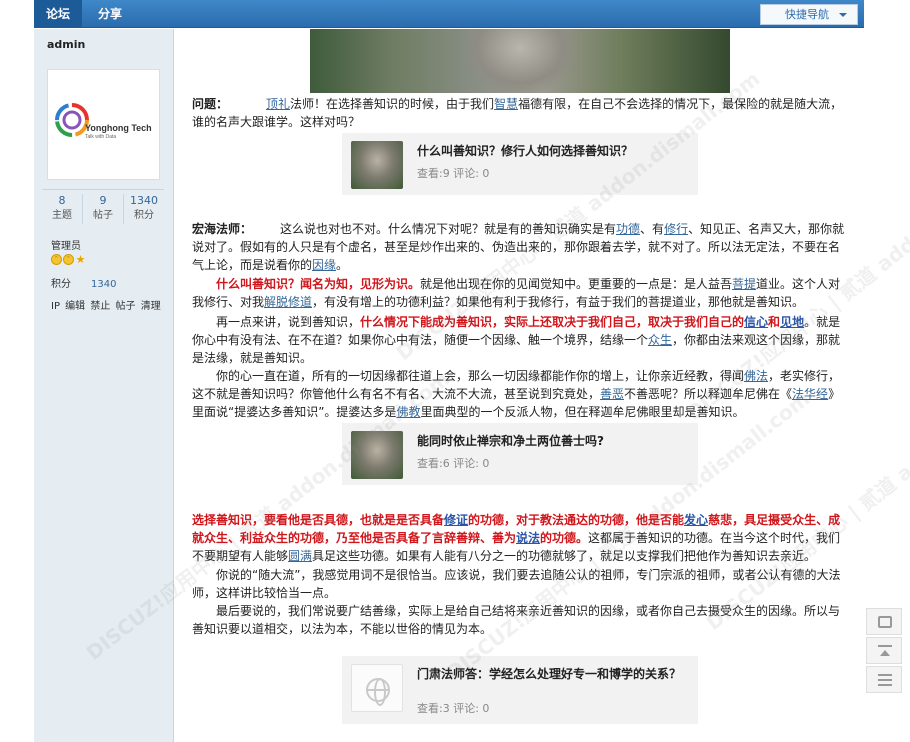 This screenshot has width=910, height=742. What do you see at coordinates (553, 674) in the screenshot?
I see `card-title: 门肃法师答：学经怎么处理好专一和博学的关系？` at bounding box center [553, 674].